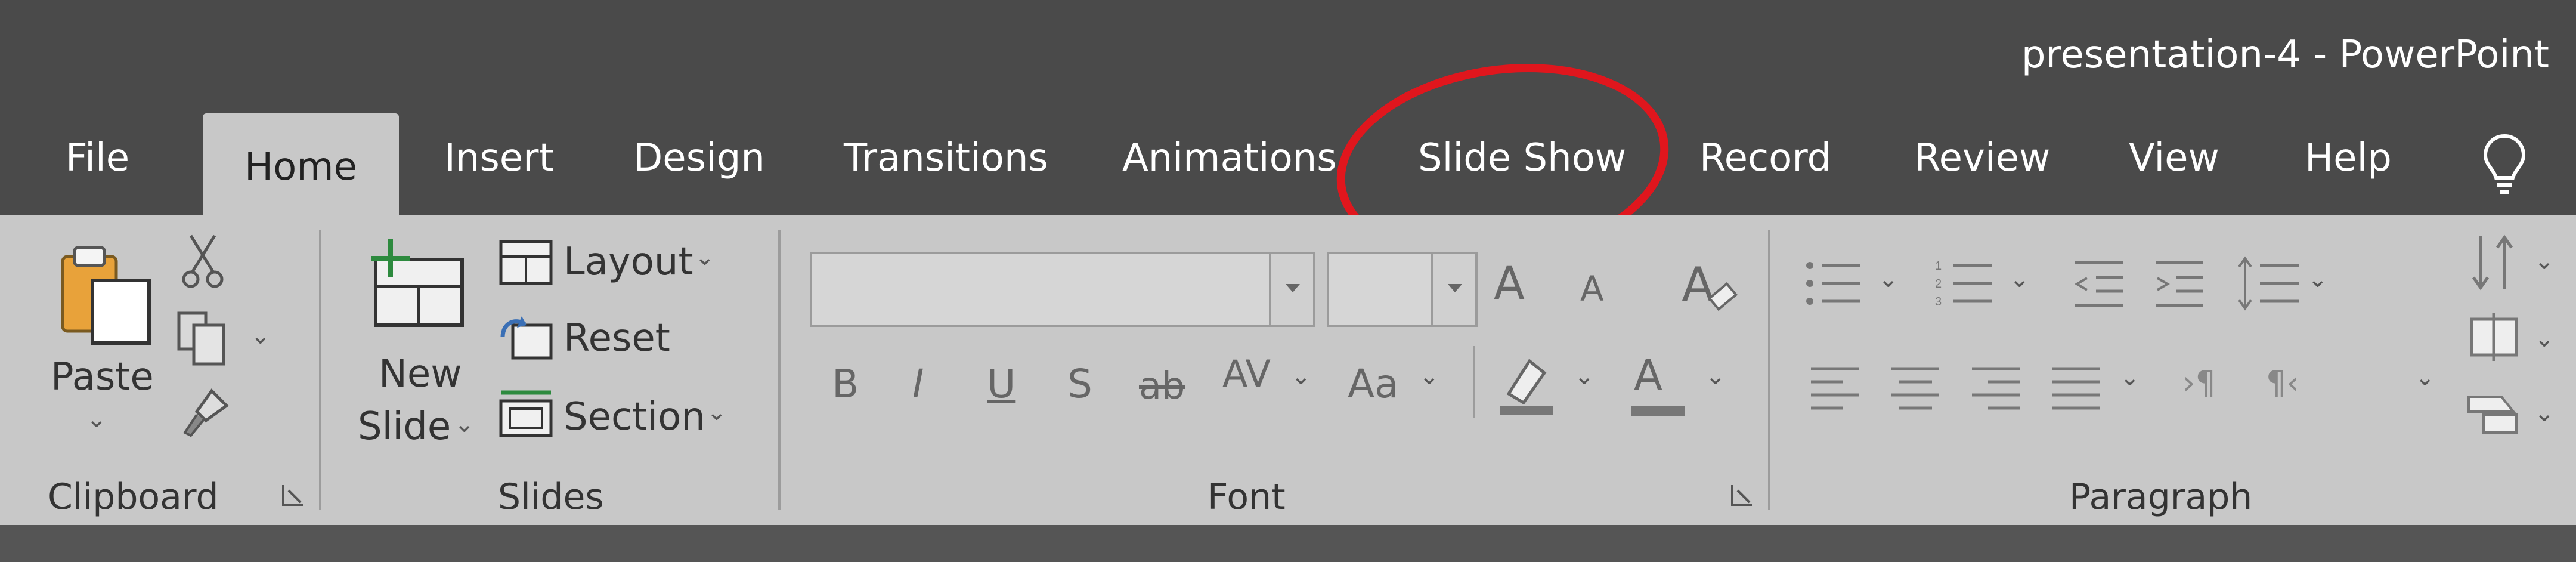 Image resolution: width=2576 pixels, height=562 pixels. What do you see at coordinates (2174, 158) in the screenshot?
I see `tab-view: View` at bounding box center [2174, 158].